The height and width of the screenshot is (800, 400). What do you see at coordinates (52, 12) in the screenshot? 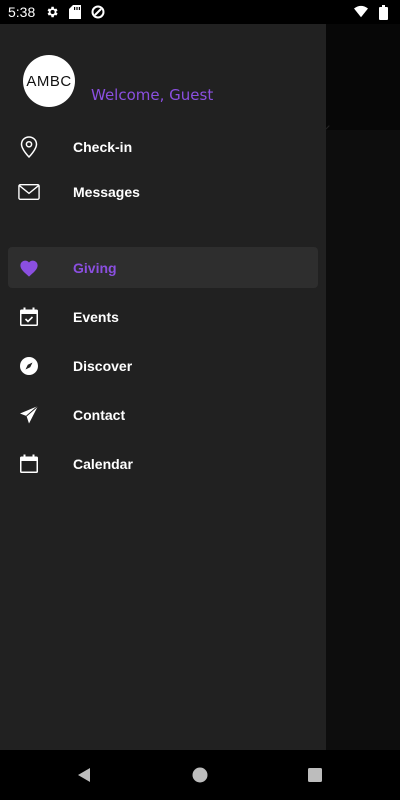
I see `gear-icon` at bounding box center [52, 12].